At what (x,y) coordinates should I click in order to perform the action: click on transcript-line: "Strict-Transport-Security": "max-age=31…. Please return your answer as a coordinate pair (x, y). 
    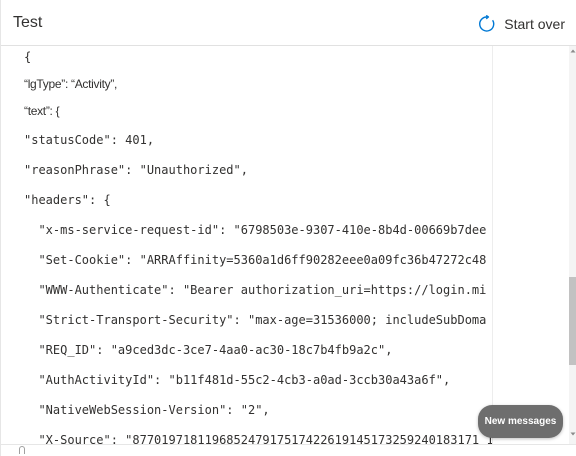
    Looking at the image, I should click on (255, 320).